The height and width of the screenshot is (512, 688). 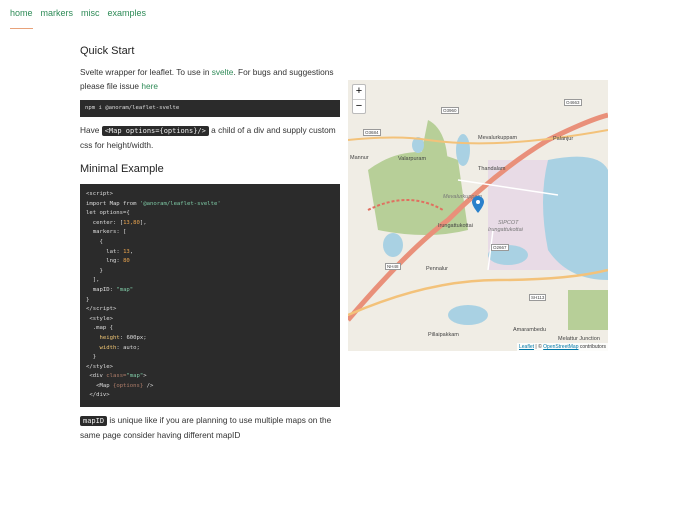 I want to click on intro-text: Svelte wrapper for leaflet. To use in, so click(x=146, y=72).